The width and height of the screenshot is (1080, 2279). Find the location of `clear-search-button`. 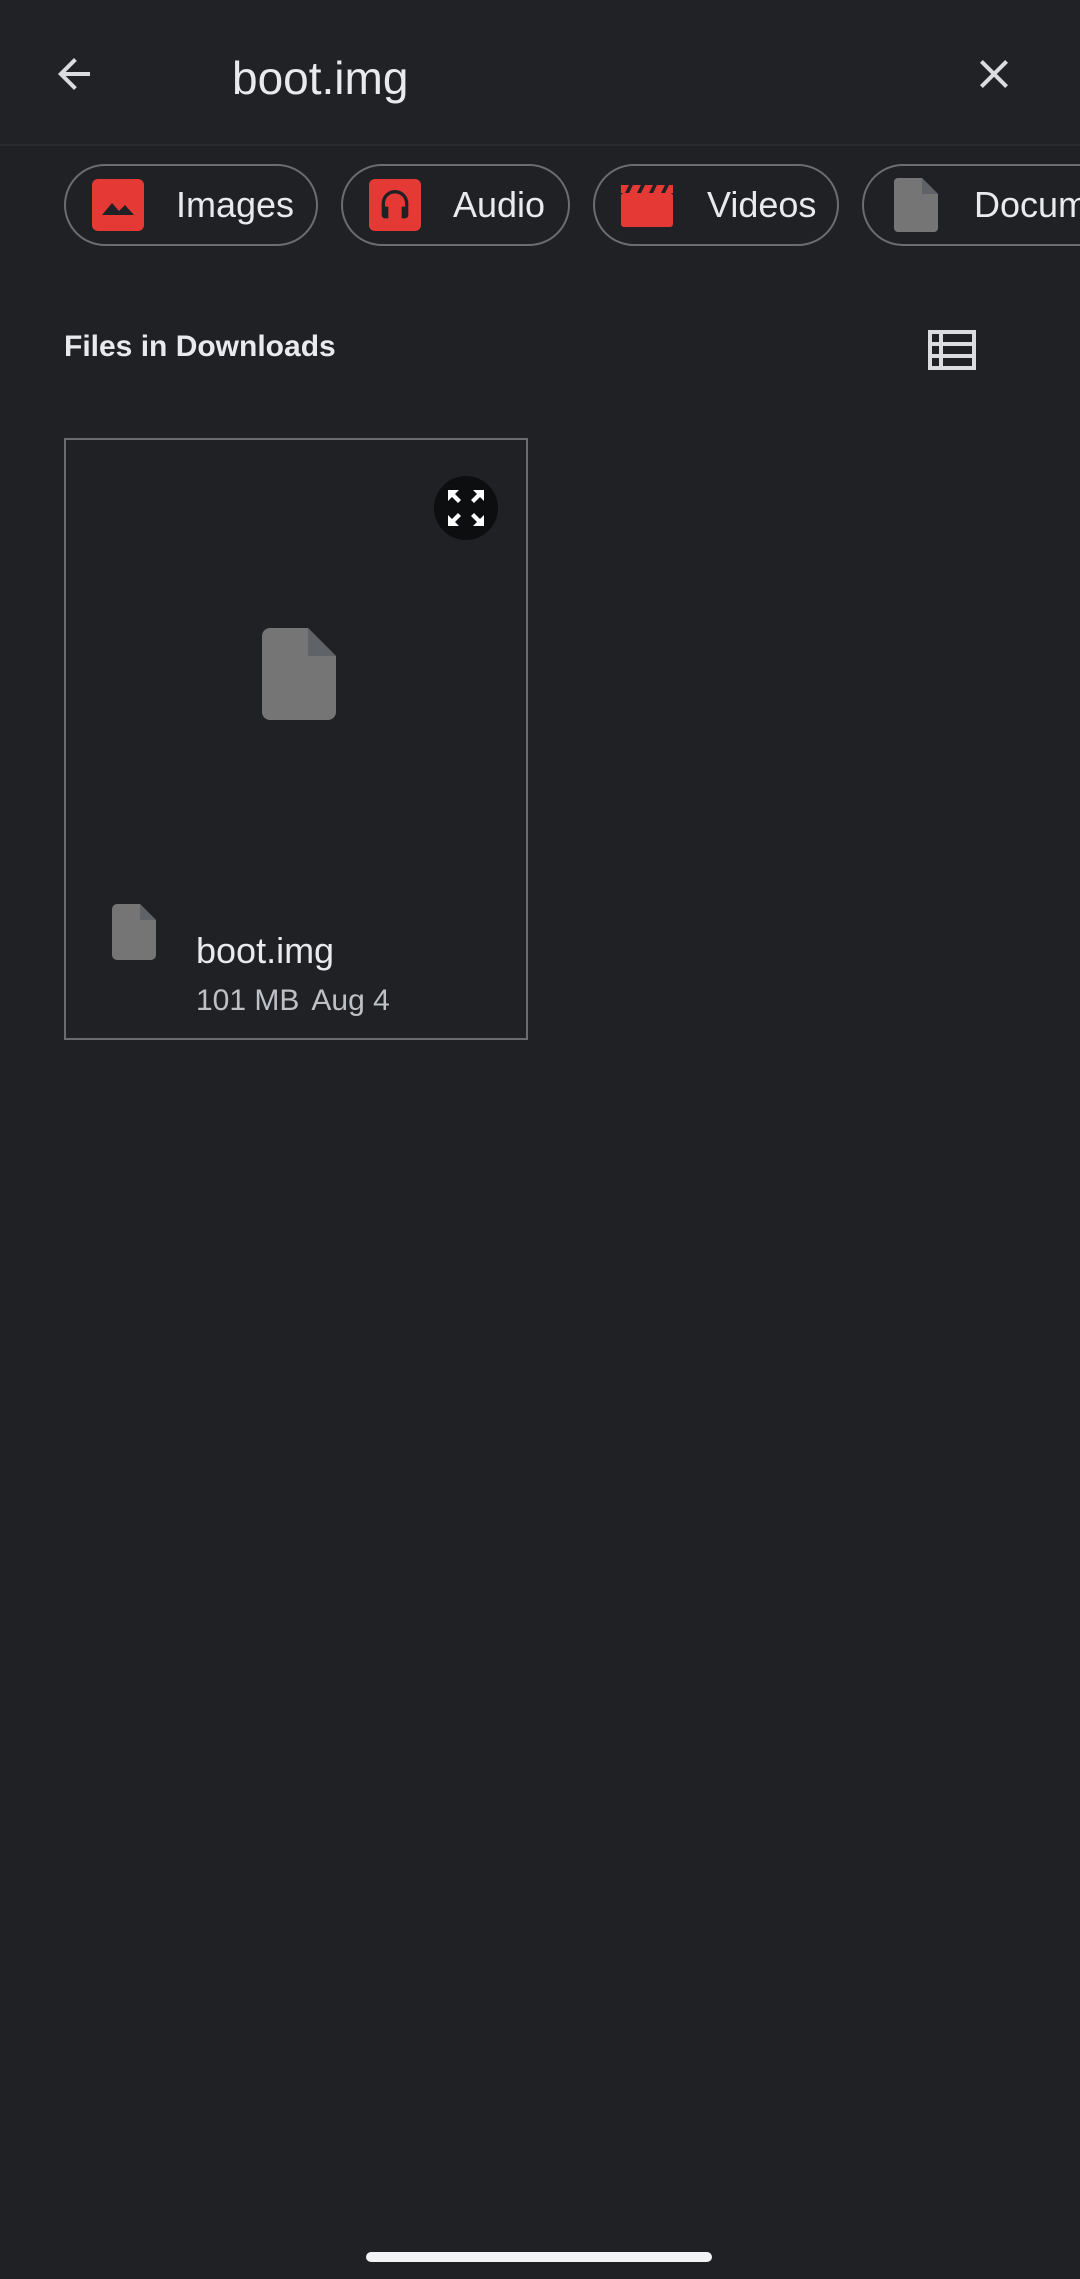

clear-search-button is located at coordinates (994, 74).